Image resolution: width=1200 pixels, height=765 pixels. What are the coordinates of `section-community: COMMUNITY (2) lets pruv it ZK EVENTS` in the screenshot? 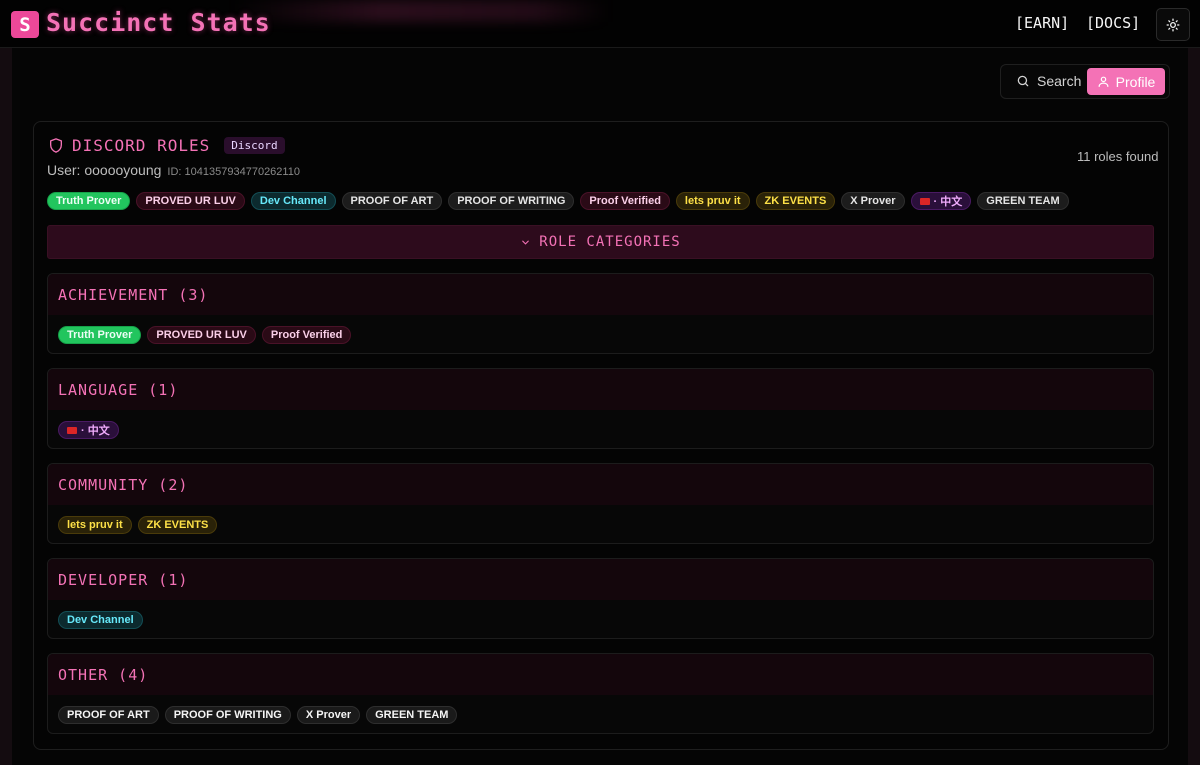 It's located at (600, 503).